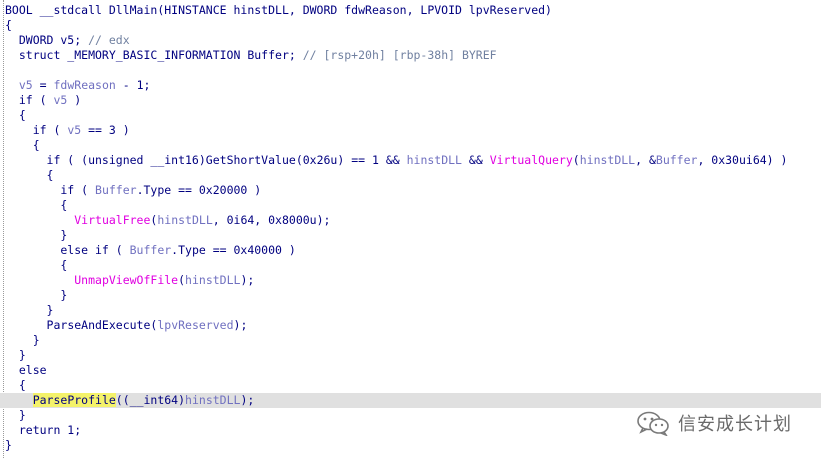 This screenshot has width=821, height=458. What do you see at coordinates (410, 370) in the screenshot?
I see `code-line: else` at bounding box center [410, 370].